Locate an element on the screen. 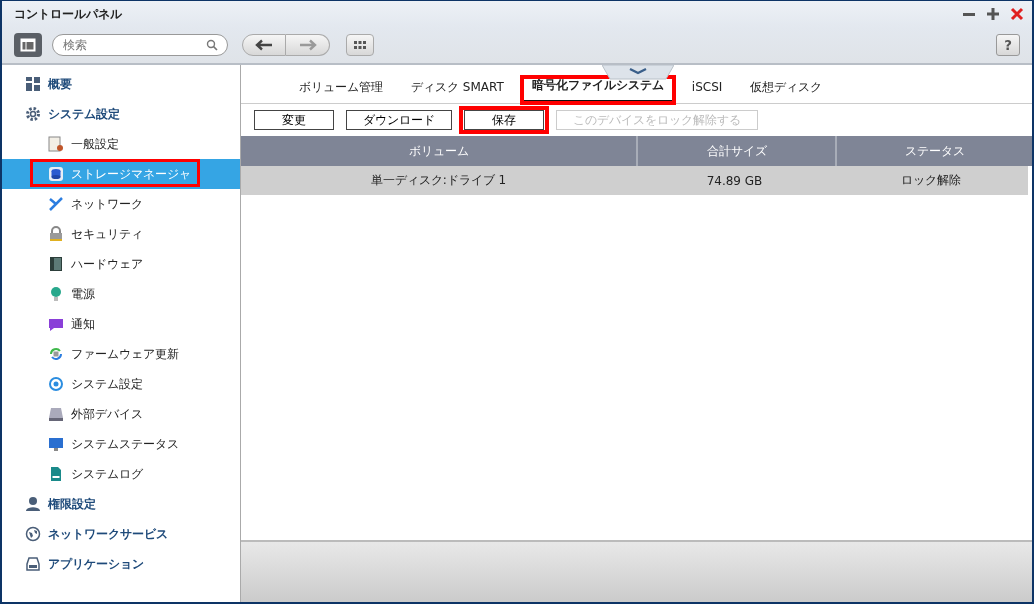 Image resolution: width=1034 pixels, height=604 pixels. sidebar-item: ファームウェア更新 is located at coordinates (121, 354).